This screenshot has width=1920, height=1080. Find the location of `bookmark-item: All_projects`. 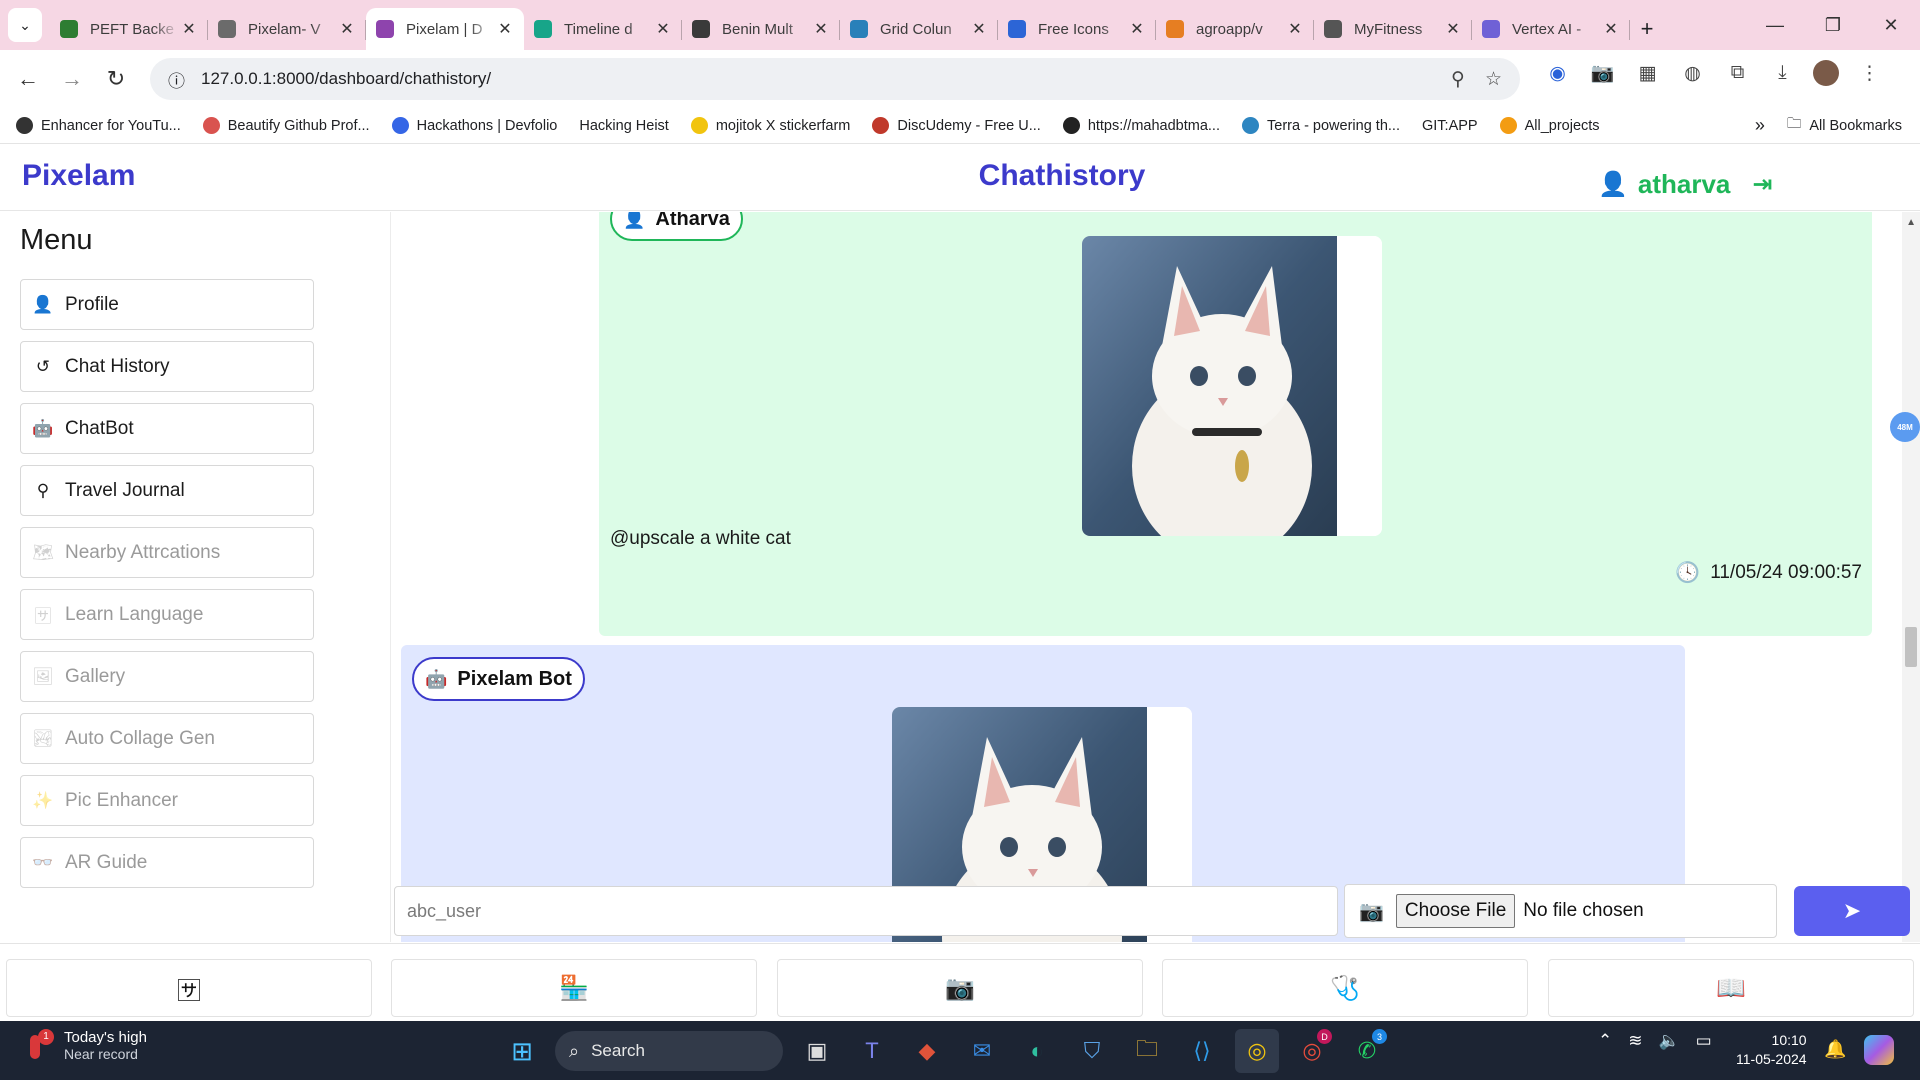

bookmark-item: All_projects is located at coordinates (1549, 125).